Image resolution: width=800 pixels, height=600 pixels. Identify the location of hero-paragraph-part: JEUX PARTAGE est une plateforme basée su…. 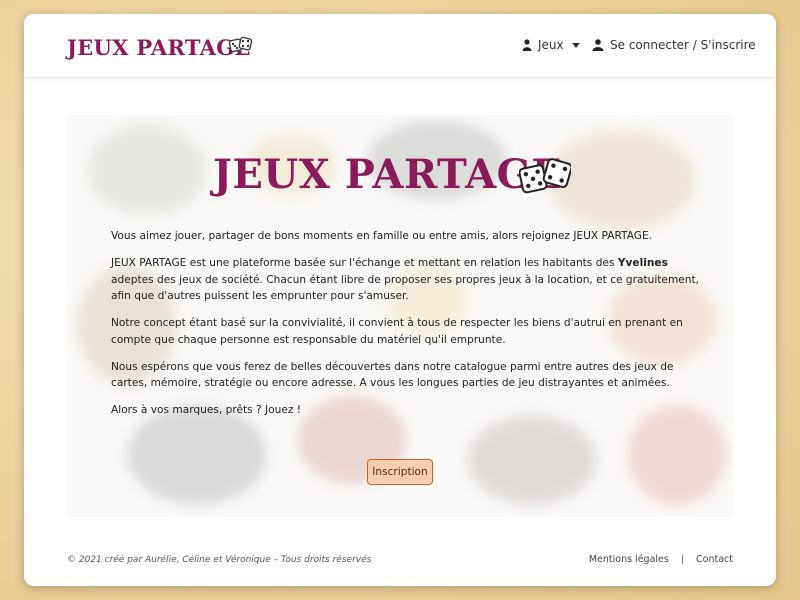
(364, 263).